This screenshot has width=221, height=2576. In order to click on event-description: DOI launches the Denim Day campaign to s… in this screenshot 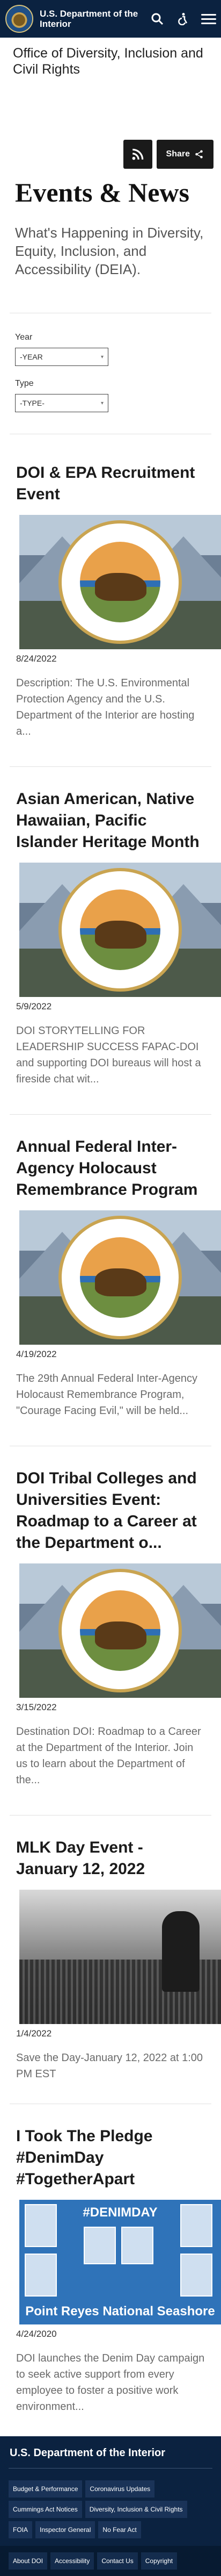, I will do `click(110, 2382)`.